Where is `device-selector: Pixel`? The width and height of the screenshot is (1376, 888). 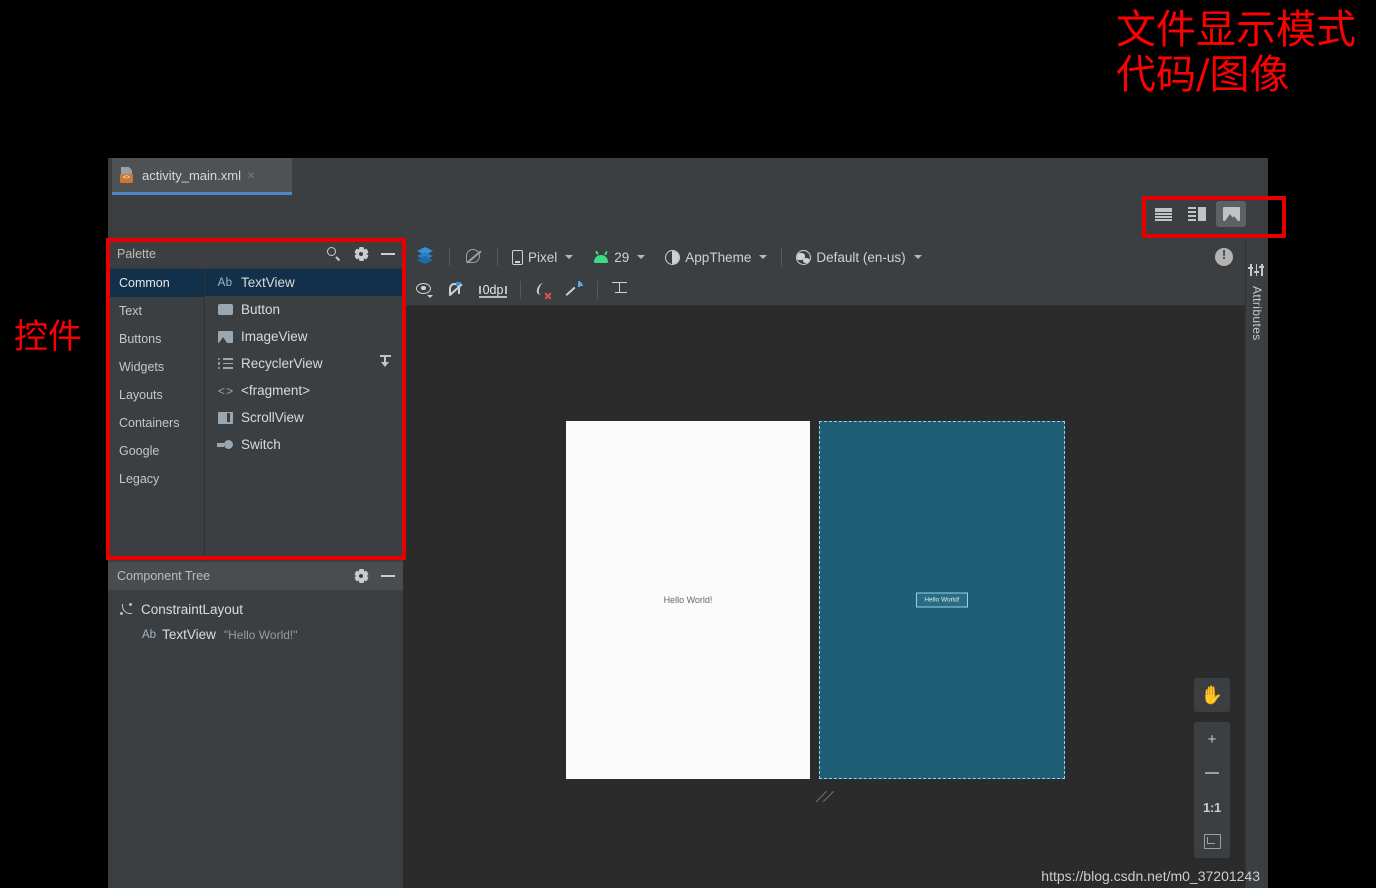
device-selector: Pixel is located at coordinates (542, 257).